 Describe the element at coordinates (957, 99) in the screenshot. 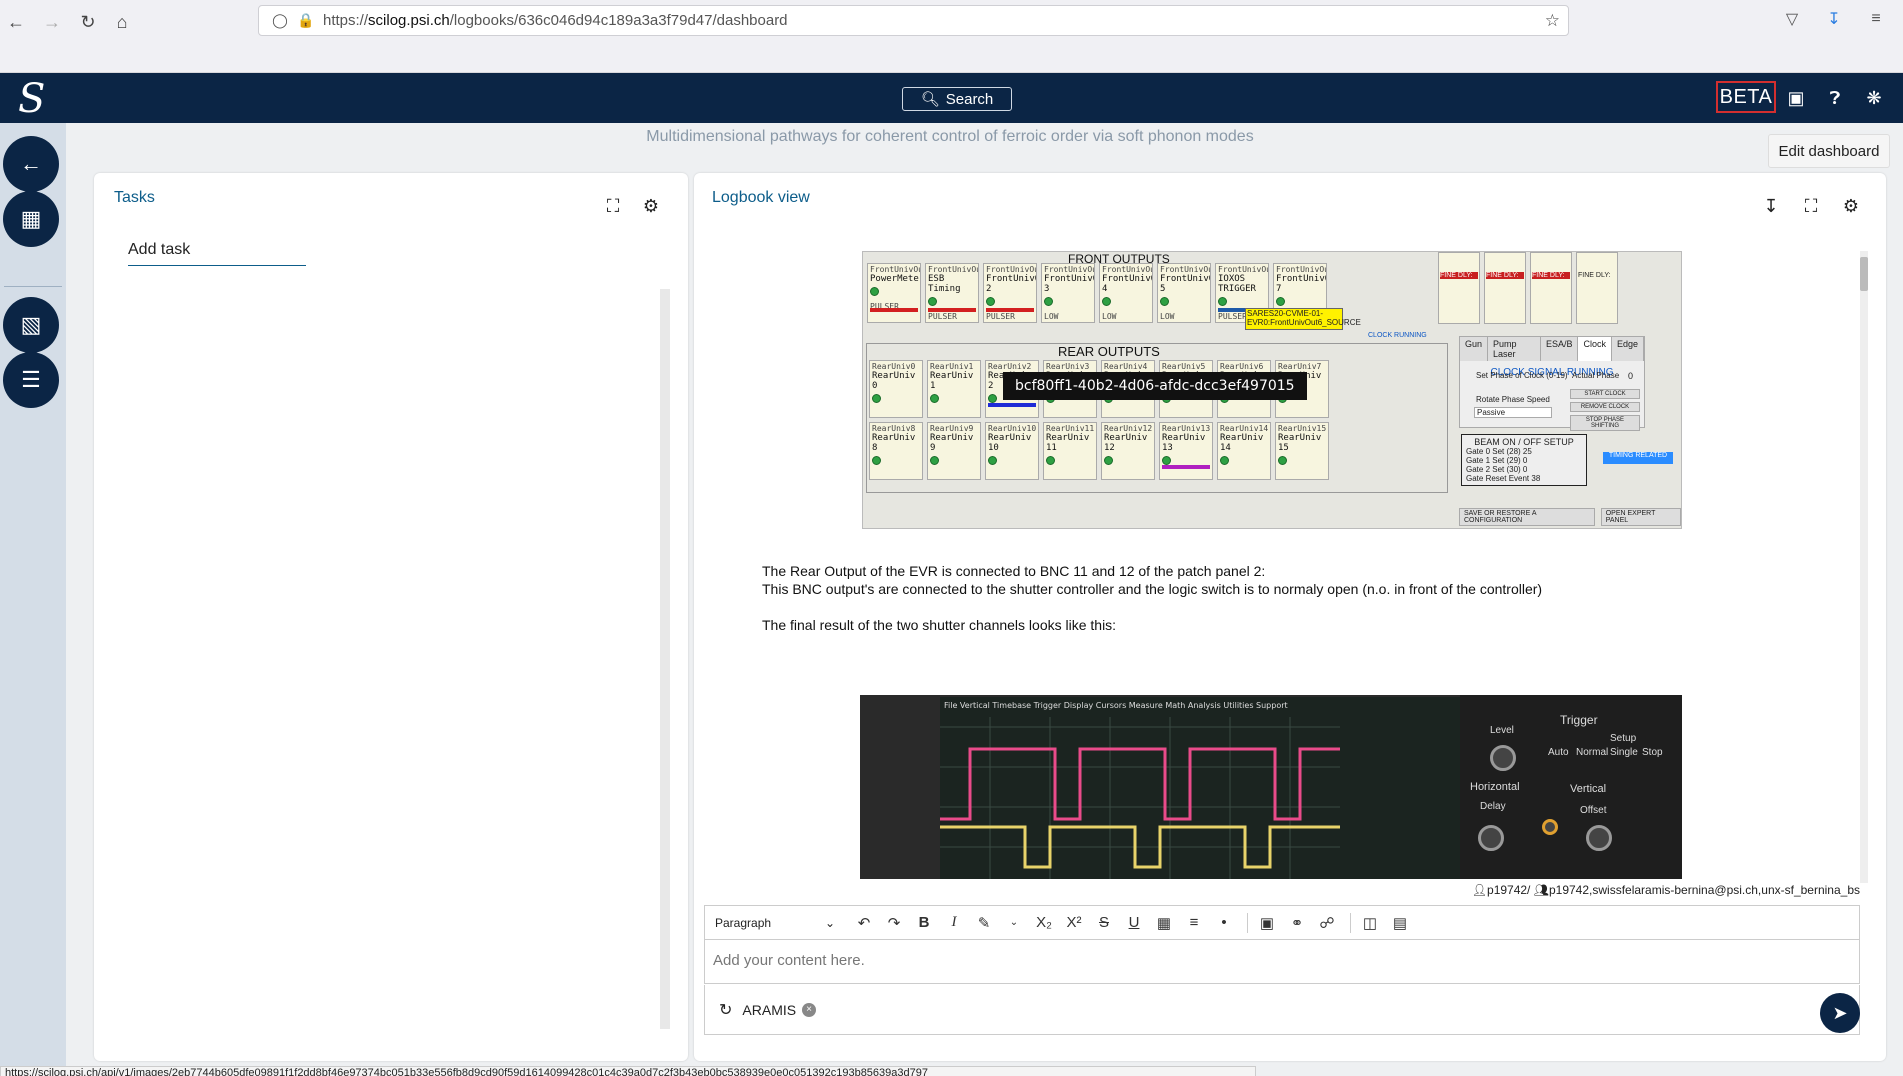

I see `search-button: 🔍︎ Search` at that location.